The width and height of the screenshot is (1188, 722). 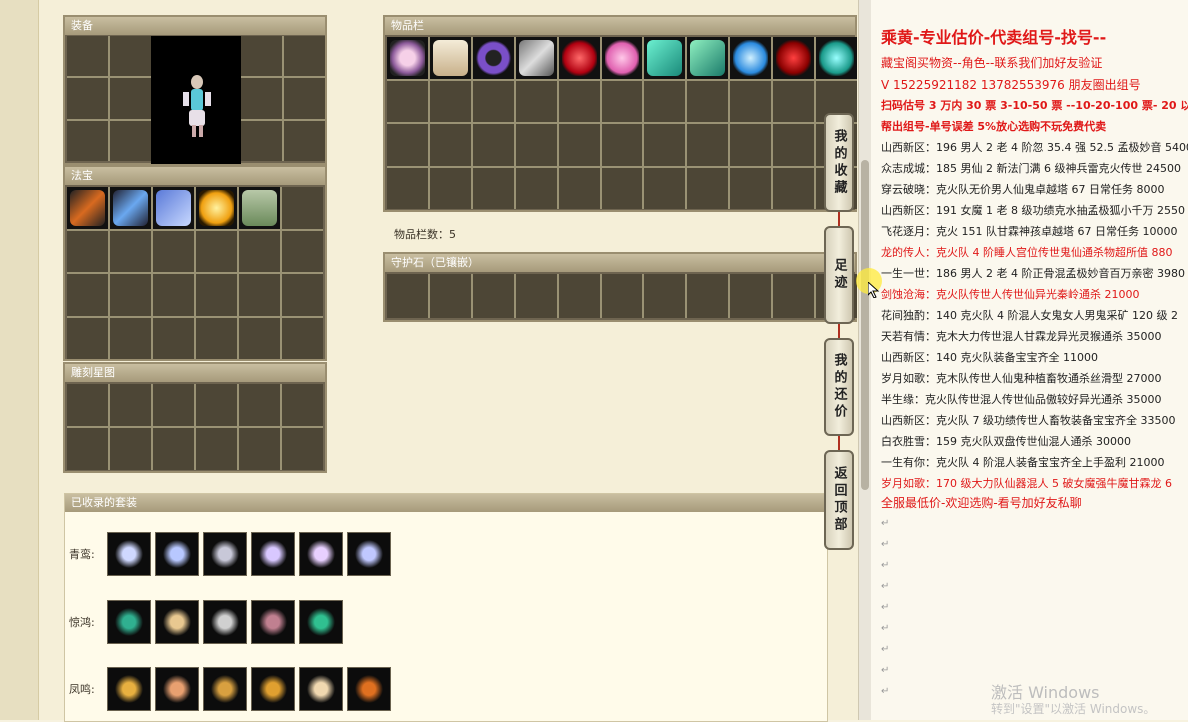 I want to click on my-collection-button: 我的收藏, so click(x=839, y=162).